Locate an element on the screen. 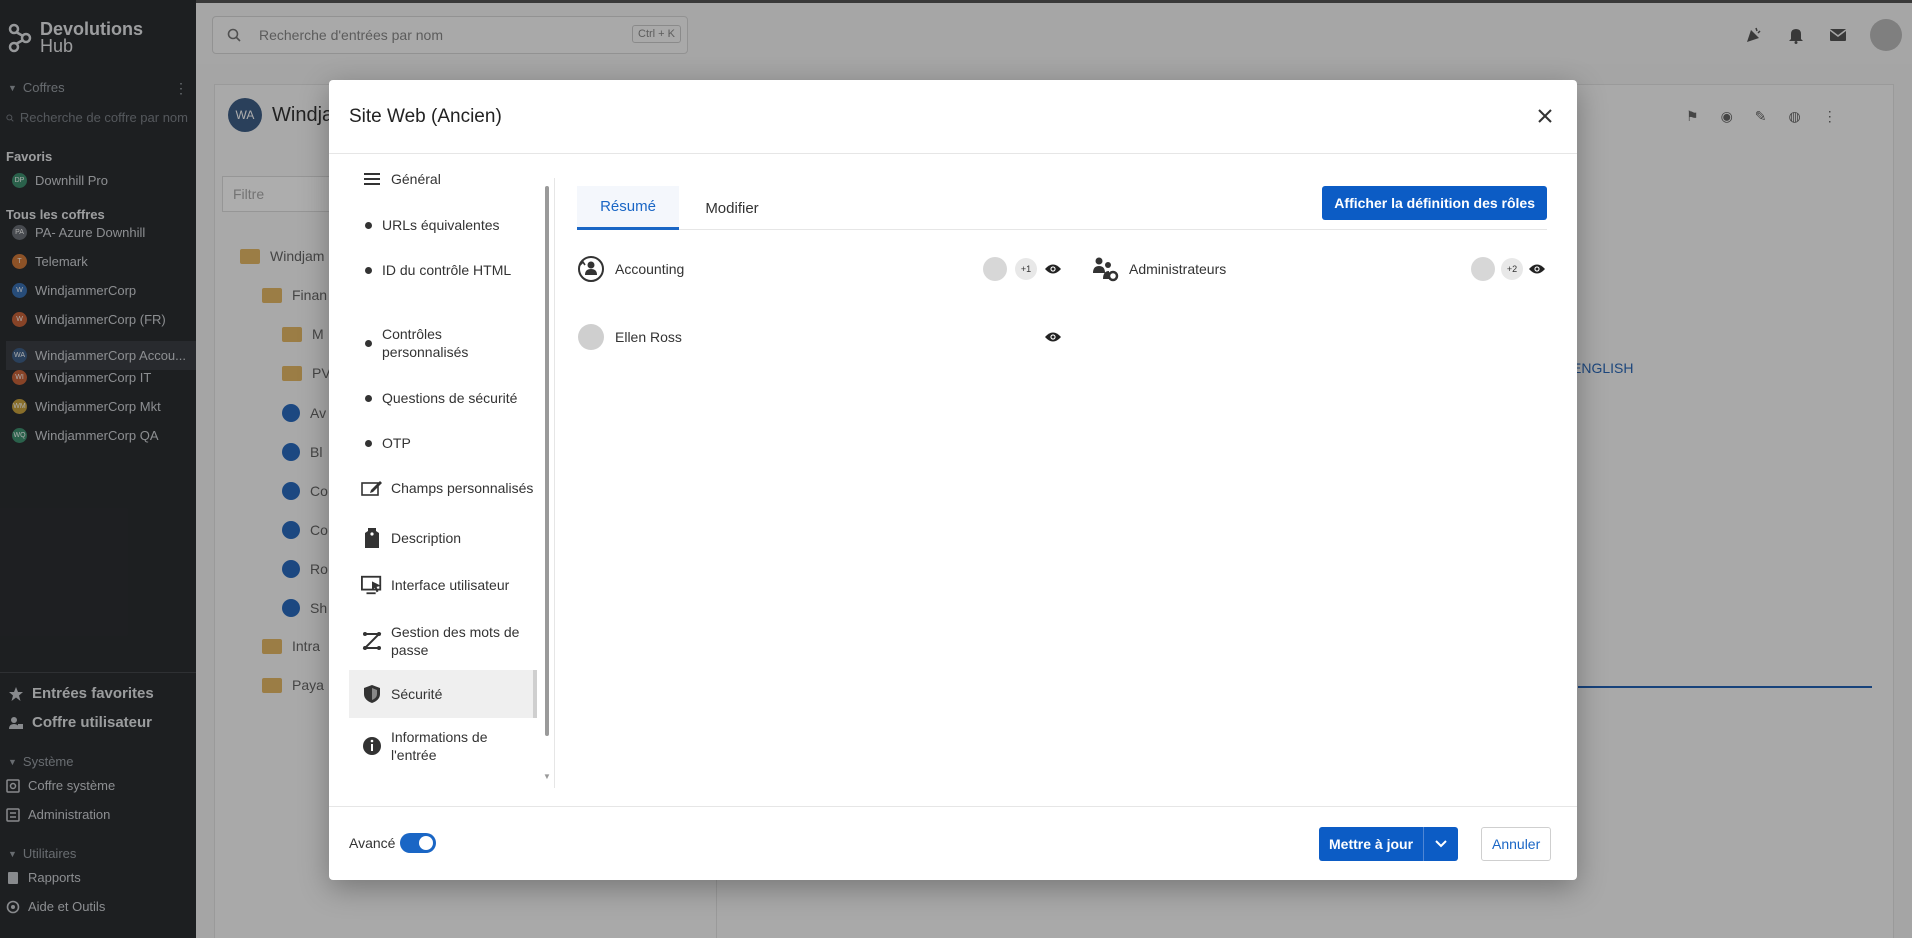 Image resolution: width=1912 pixels, height=938 pixels. close-icon is located at coordinates (1545, 116).